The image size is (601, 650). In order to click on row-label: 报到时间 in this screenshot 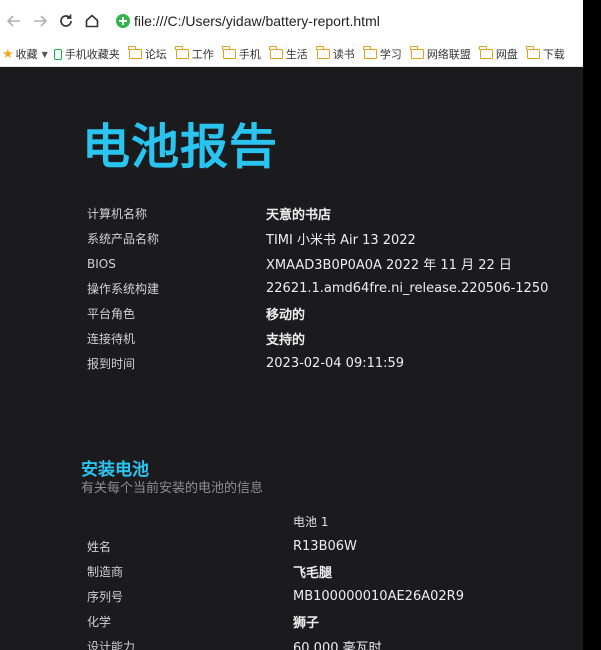, I will do `click(111, 364)`.